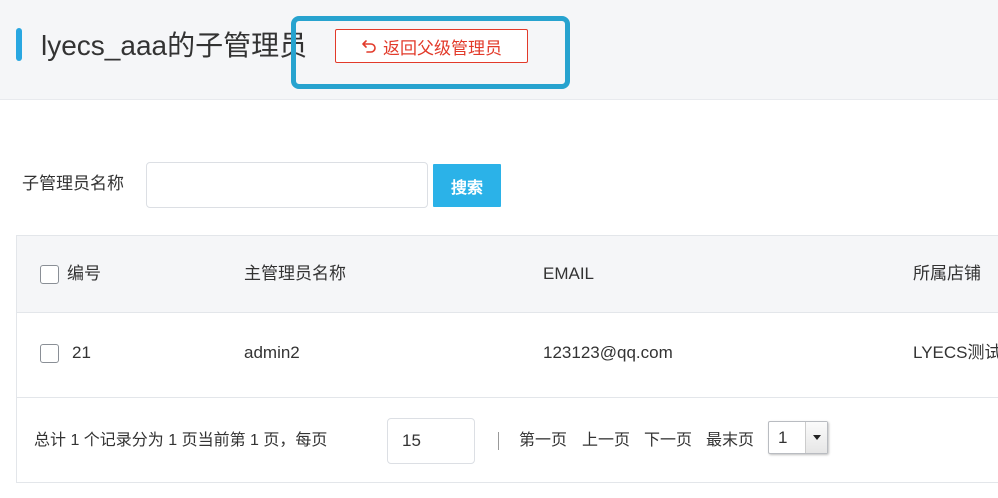 Image resolution: width=998 pixels, height=498 pixels. Describe the element at coordinates (287, 185) in the screenshot. I see `sub-admin-name-input` at that location.